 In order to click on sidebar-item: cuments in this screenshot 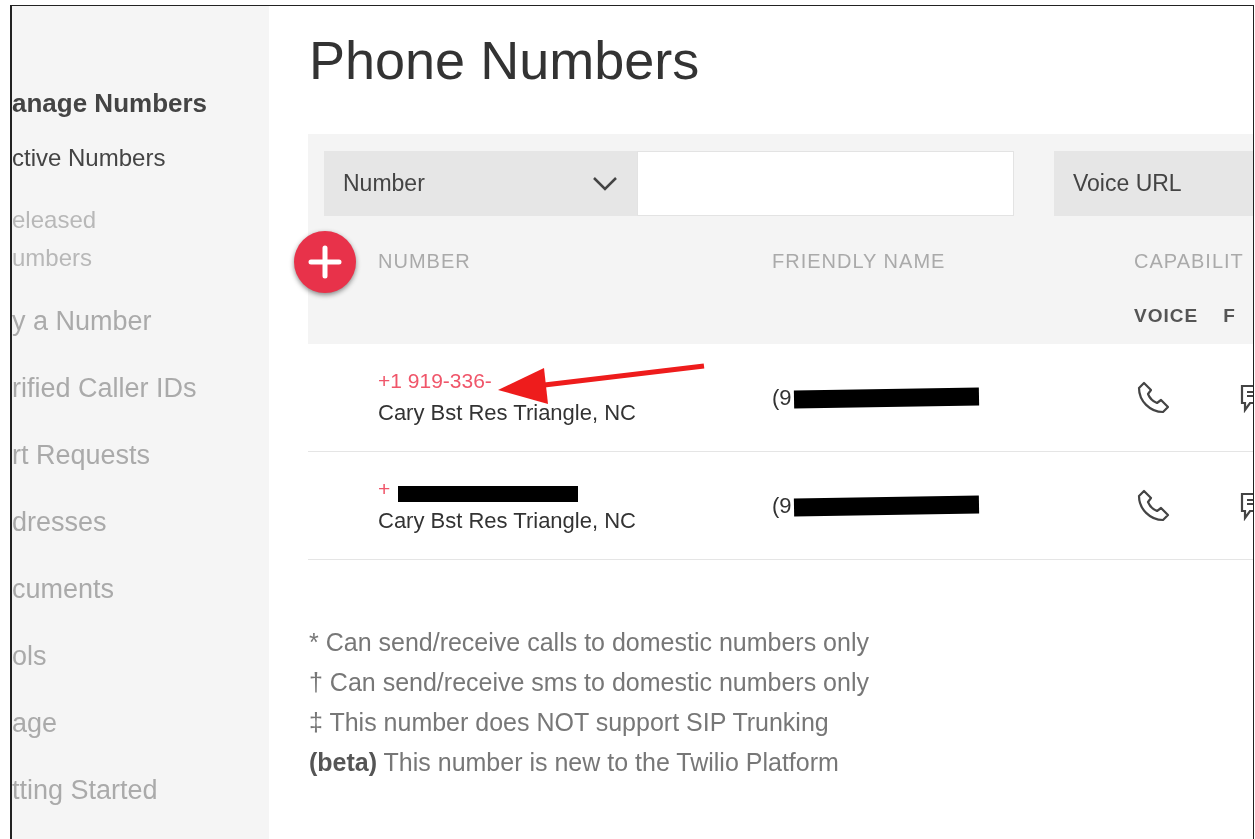, I will do `click(140, 589)`.